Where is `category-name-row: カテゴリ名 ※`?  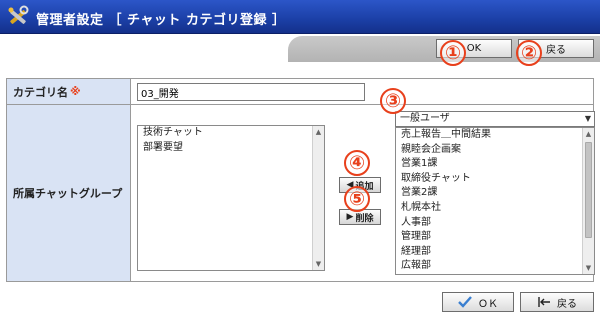
category-name-row: カテゴリ名 ※ is located at coordinates (300, 92).